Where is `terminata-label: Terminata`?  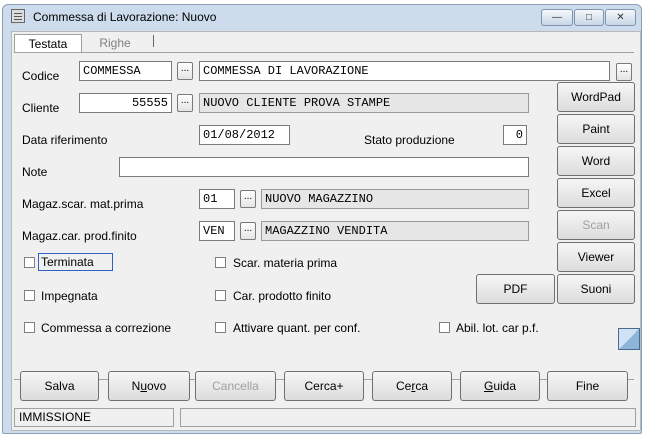
terminata-label: Terminata is located at coordinates (75, 262).